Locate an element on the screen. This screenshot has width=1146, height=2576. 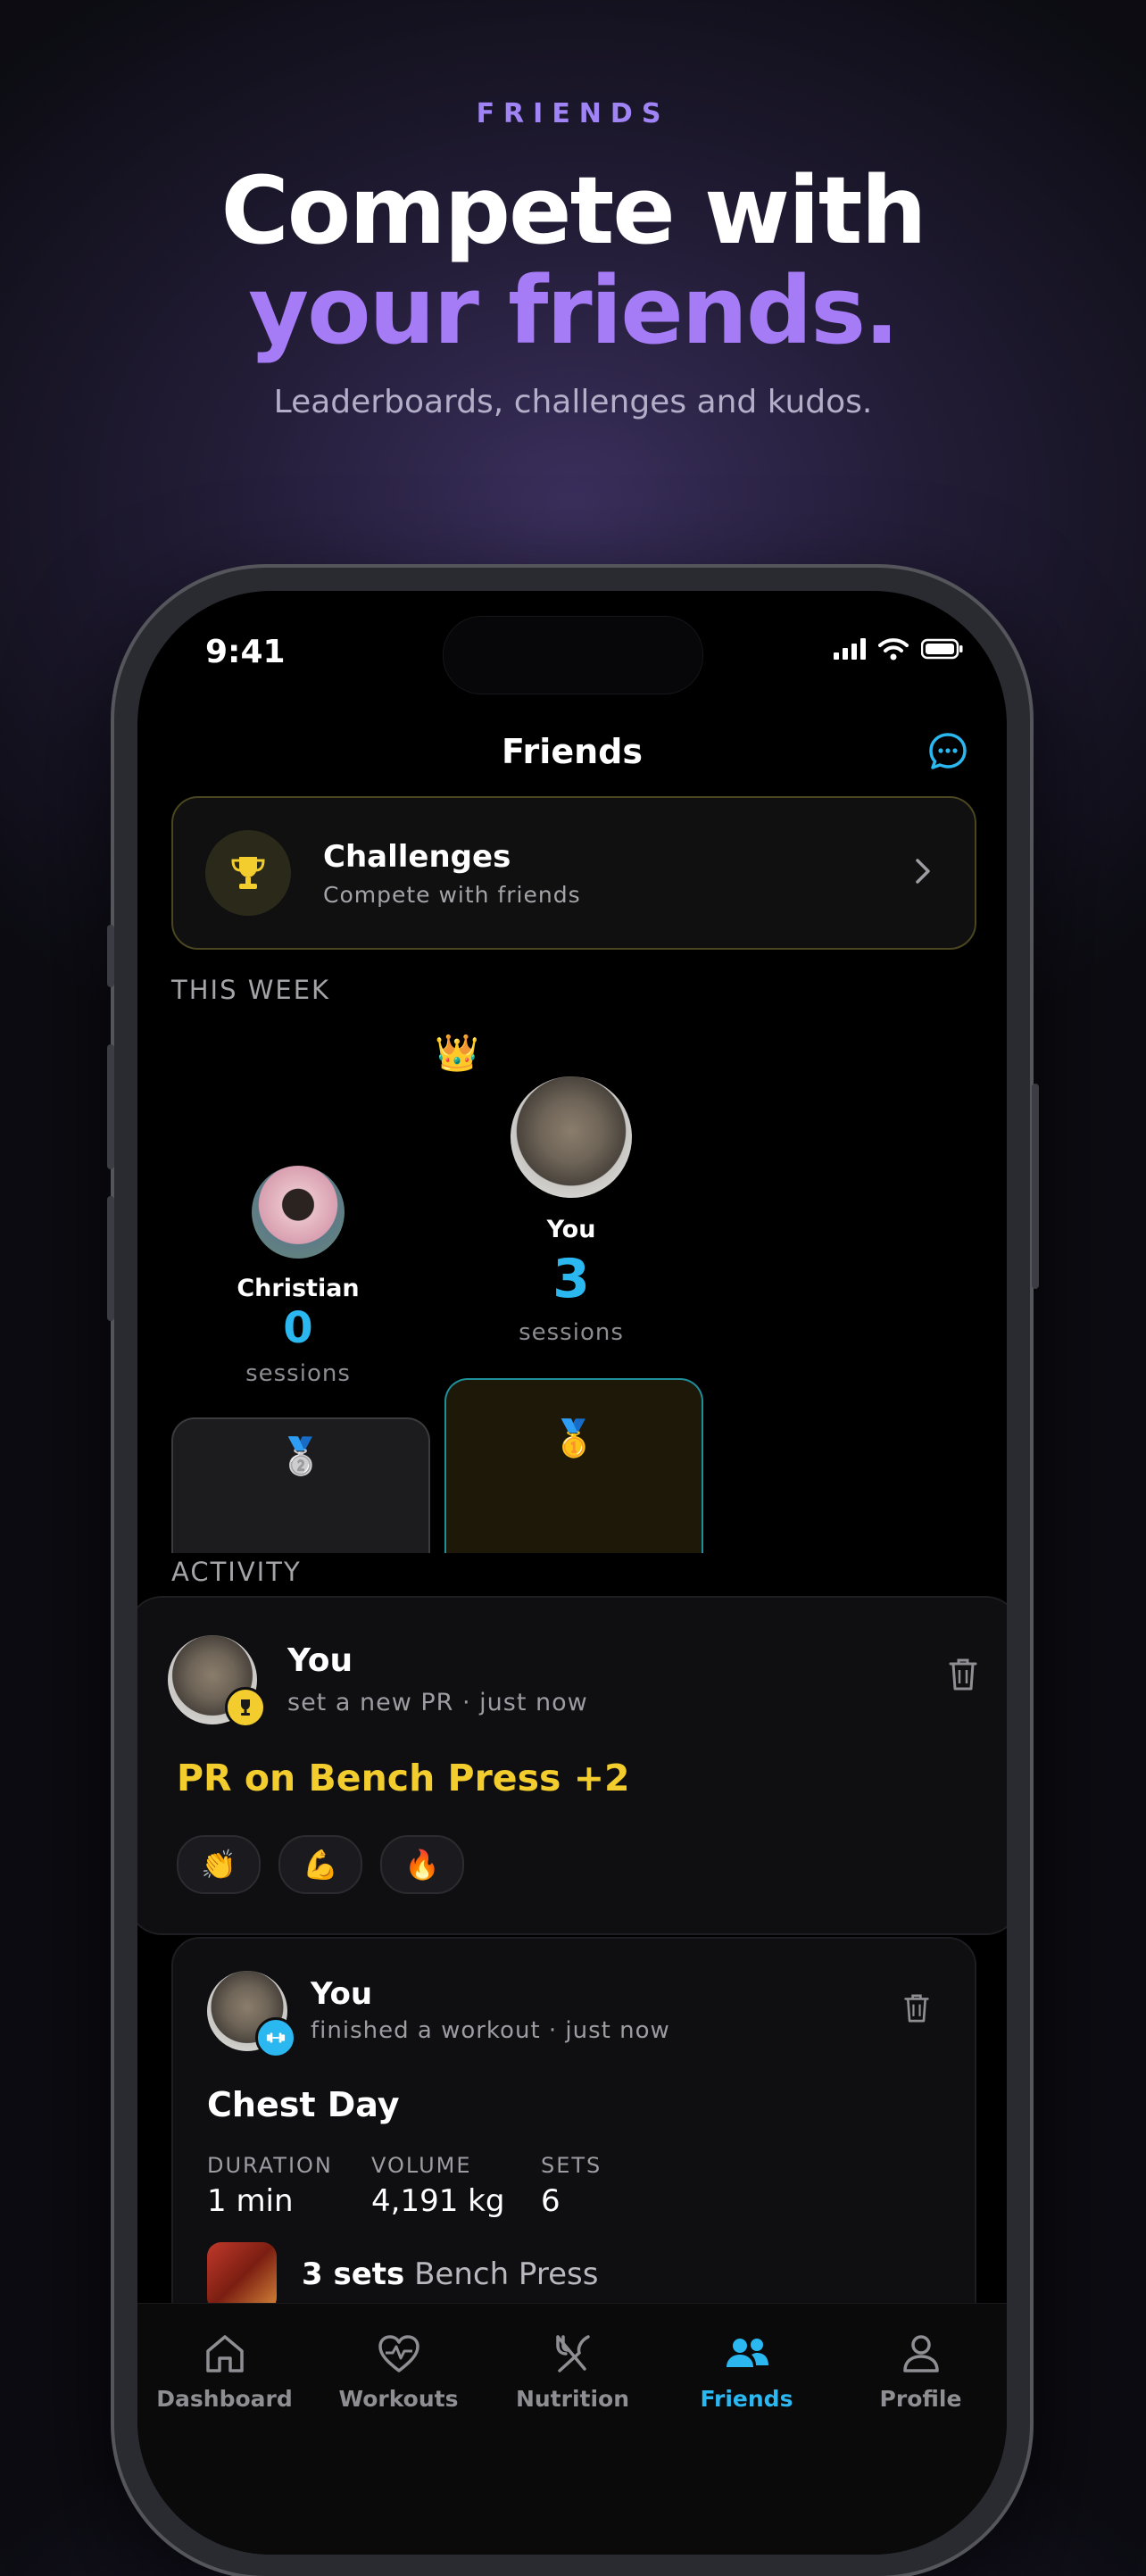
exercise-summary: 3 sets Bench Press is located at coordinates (450, 2274).